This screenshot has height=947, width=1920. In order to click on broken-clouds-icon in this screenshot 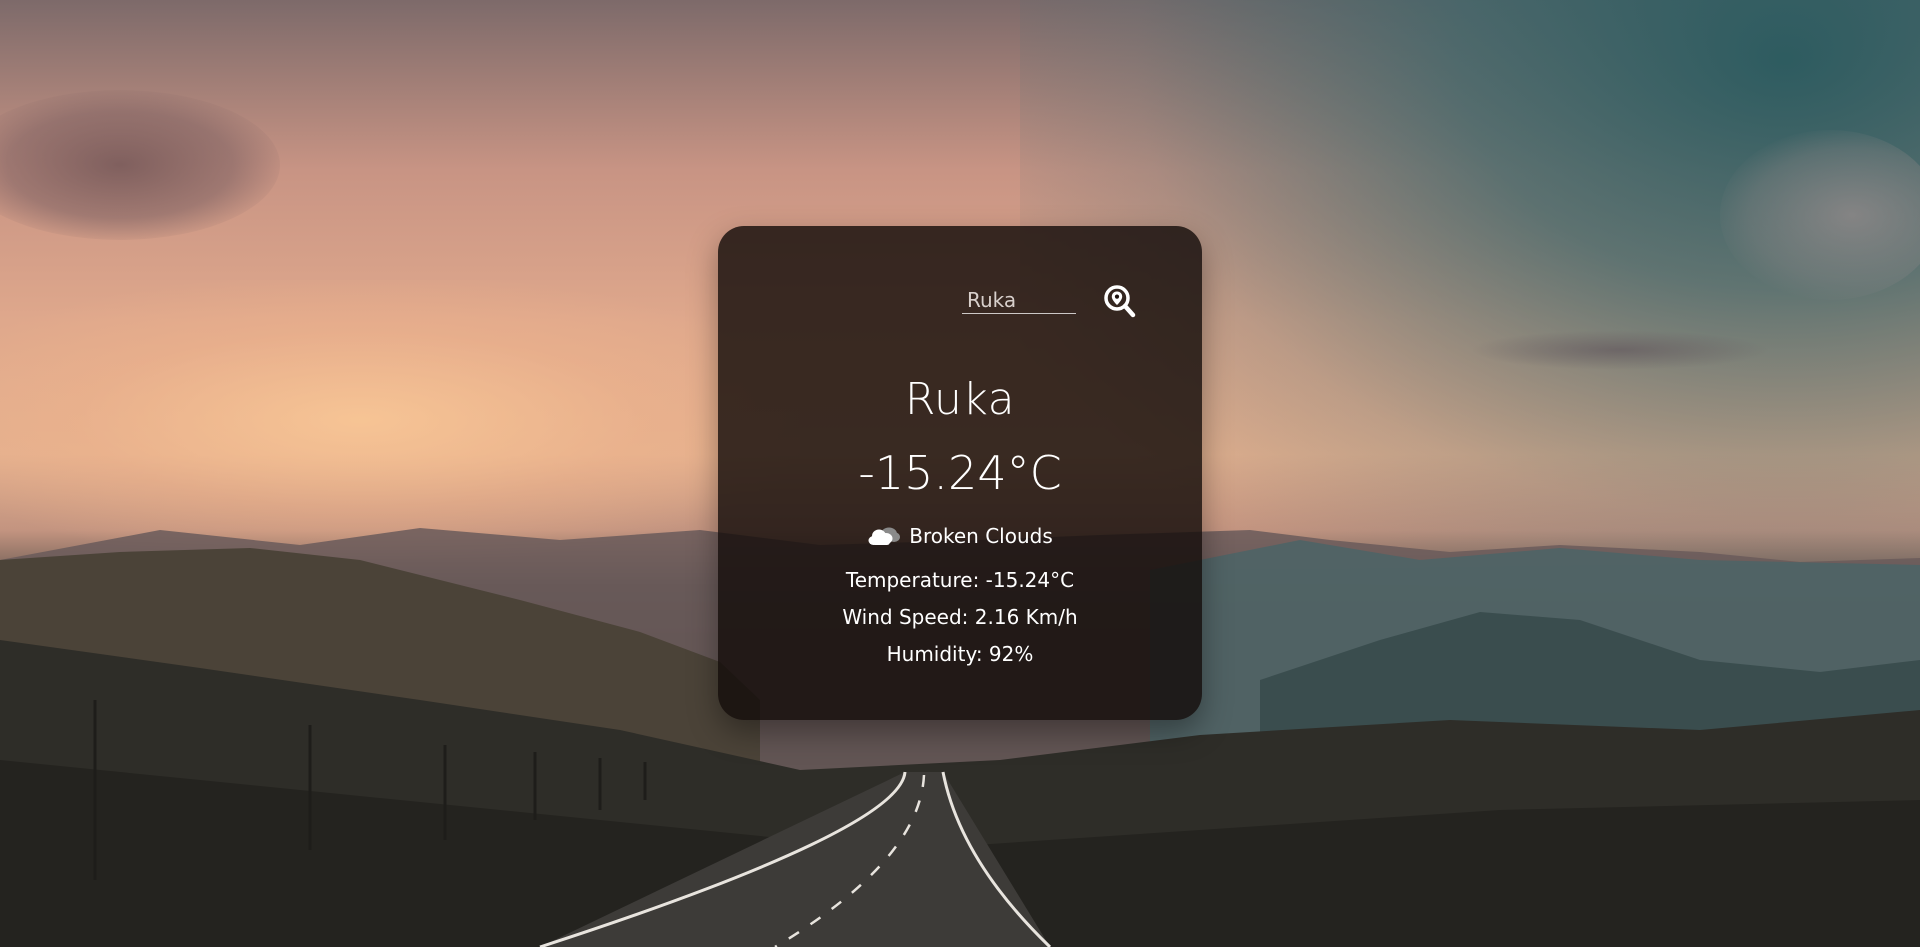, I will do `click(884, 536)`.